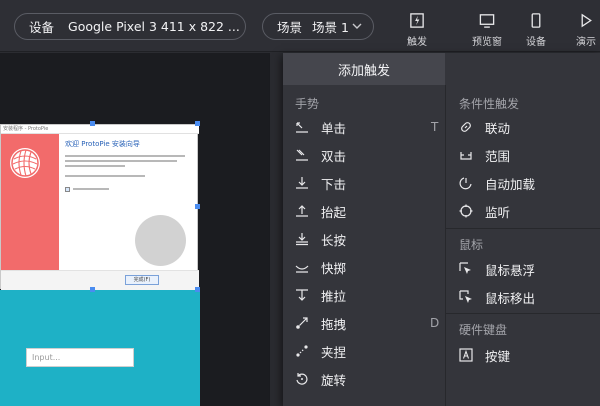 This screenshot has width=600, height=406. What do you see at coordinates (417, 20) in the screenshot?
I see `trigger-icon` at bounding box center [417, 20].